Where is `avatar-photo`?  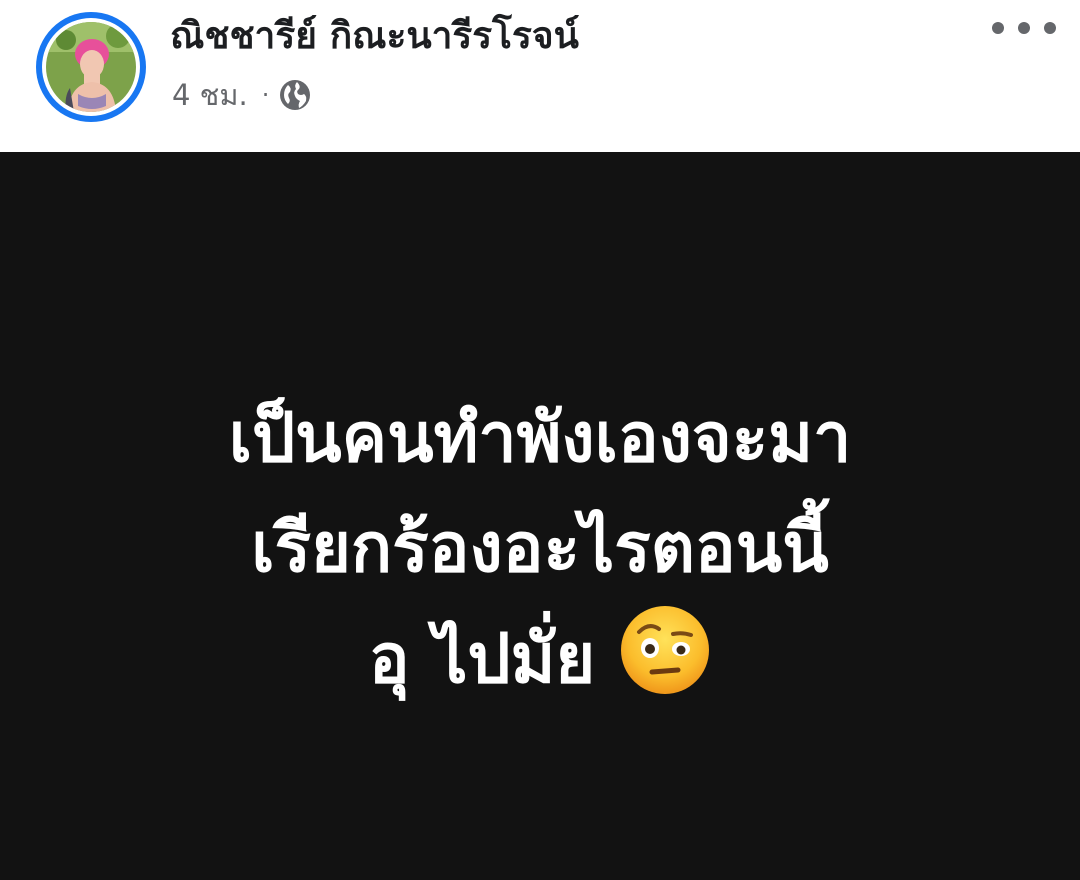
avatar-photo is located at coordinates (91, 67).